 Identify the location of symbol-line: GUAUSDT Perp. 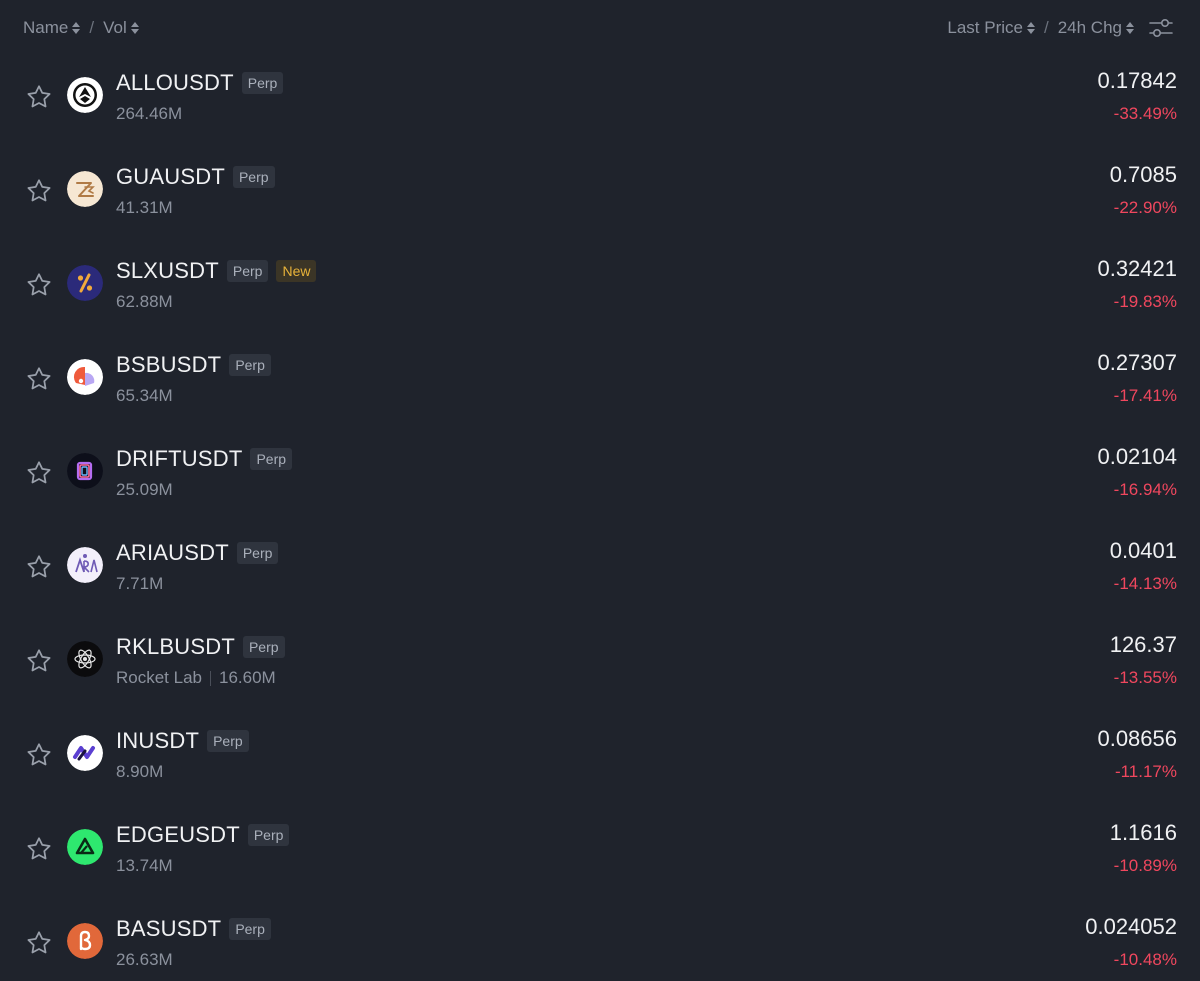
(195, 177).